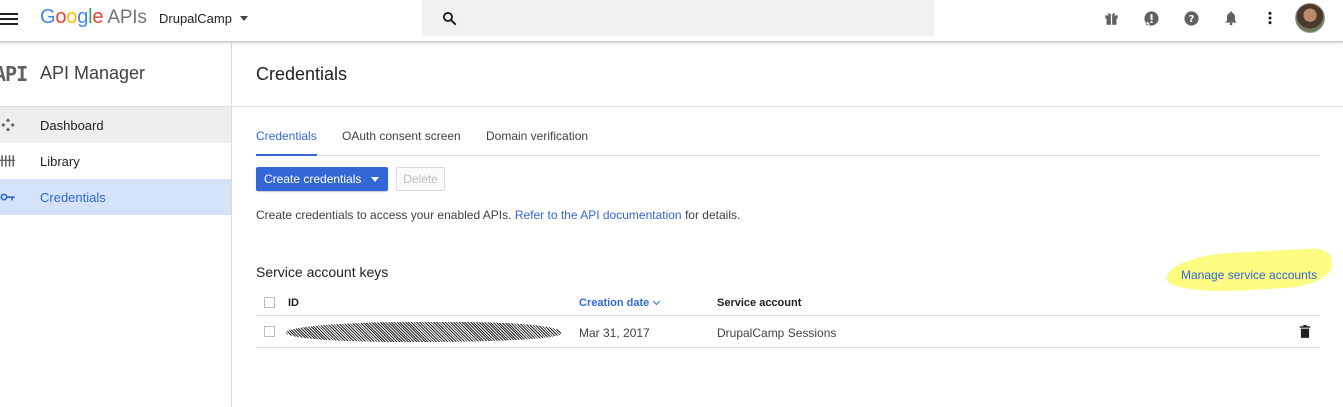  I want to click on trash-icon, so click(1305, 331).